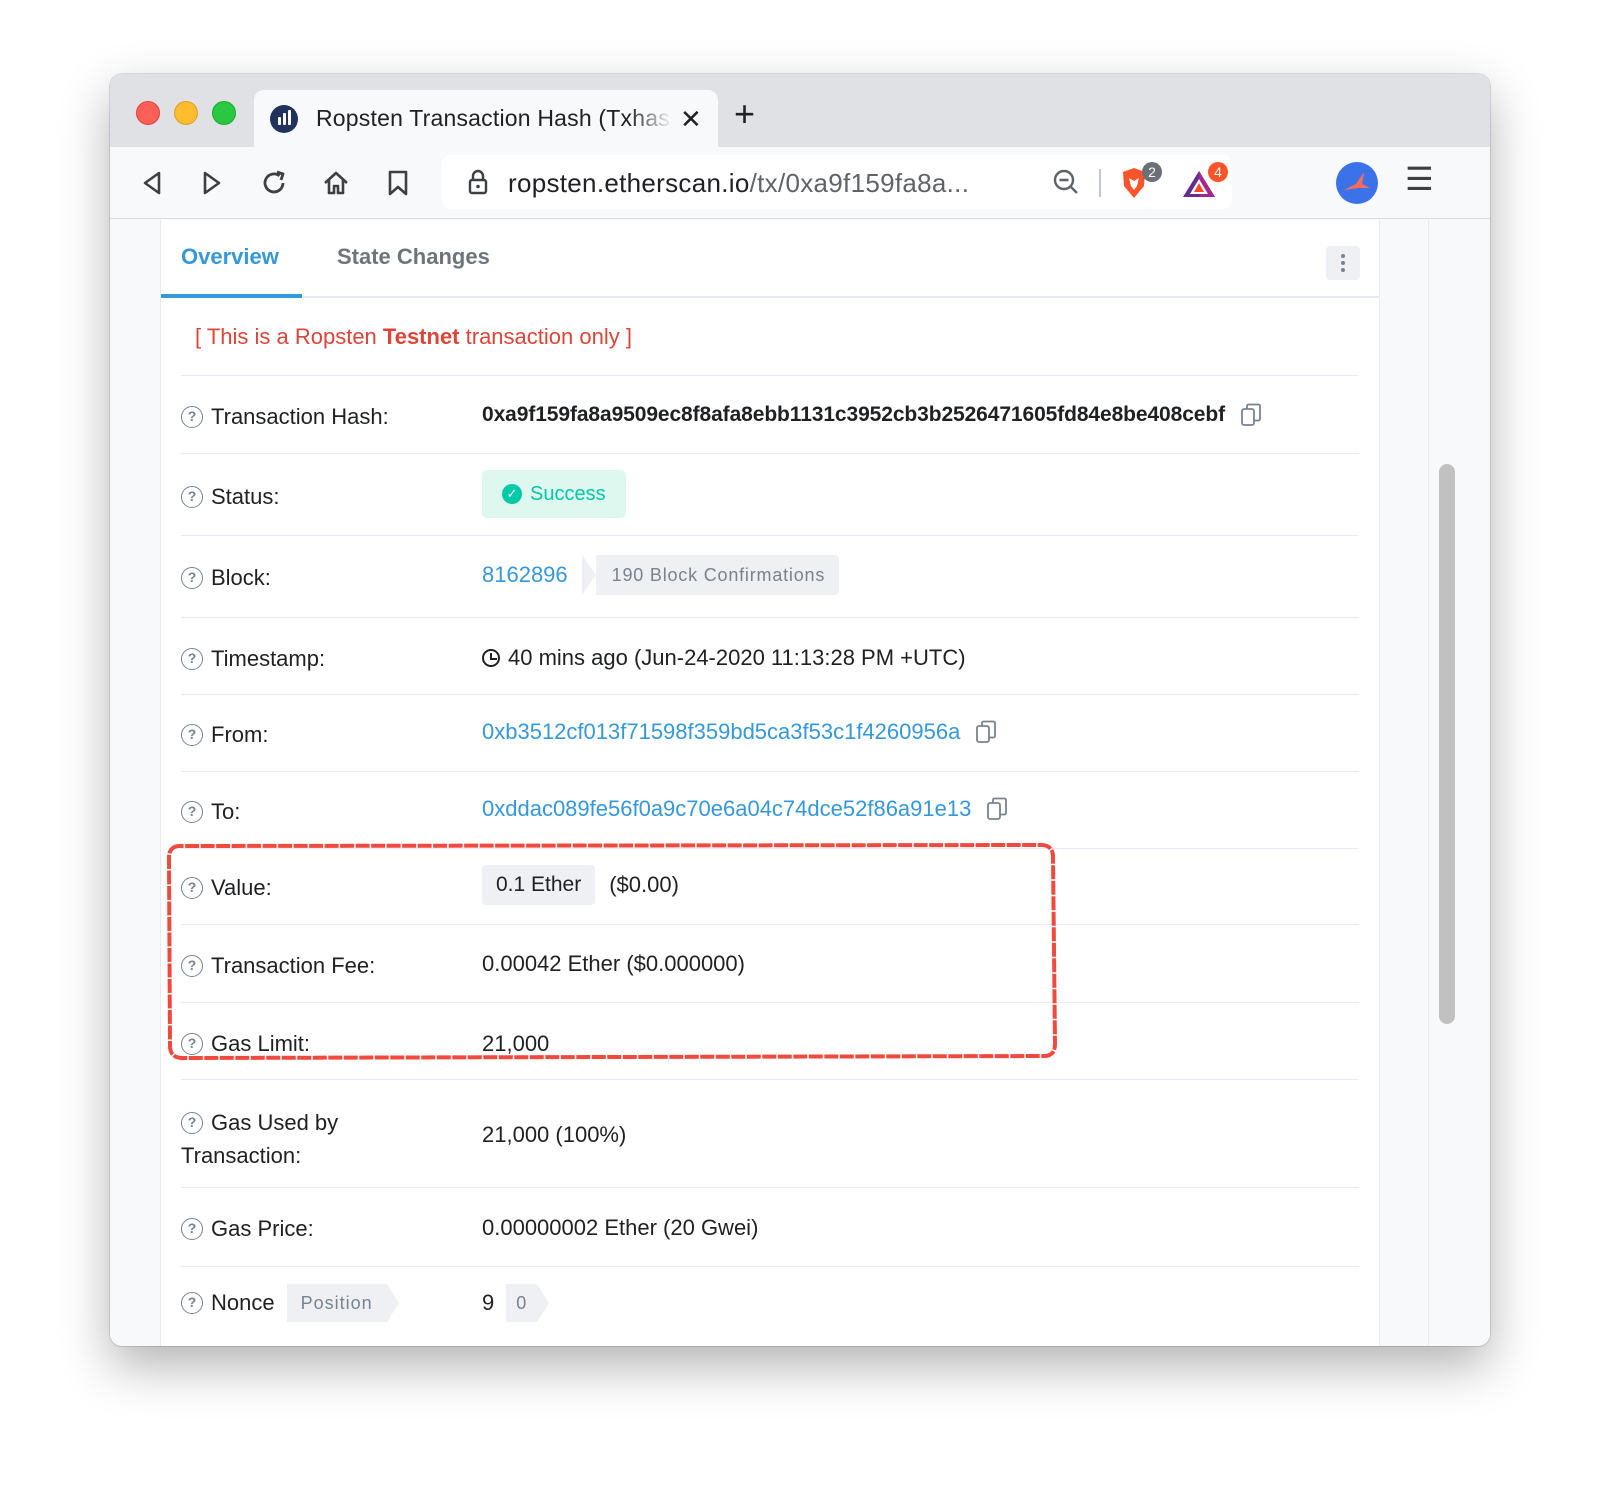 Image resolution: width=1600 pixels, height=1488 pixels. What do you see at coordinates (224, 113) in the screenshot?
I see `maximize-window-button` at bounding box center [224, 113].